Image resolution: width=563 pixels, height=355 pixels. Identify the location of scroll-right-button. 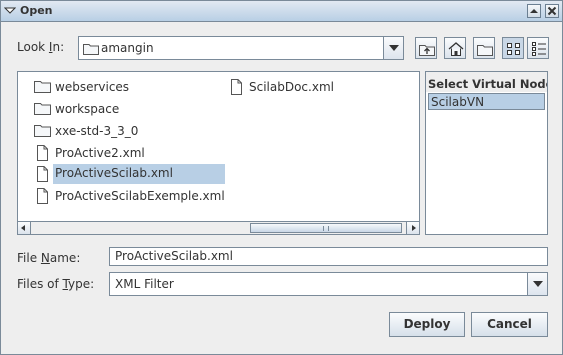
(412, 228).